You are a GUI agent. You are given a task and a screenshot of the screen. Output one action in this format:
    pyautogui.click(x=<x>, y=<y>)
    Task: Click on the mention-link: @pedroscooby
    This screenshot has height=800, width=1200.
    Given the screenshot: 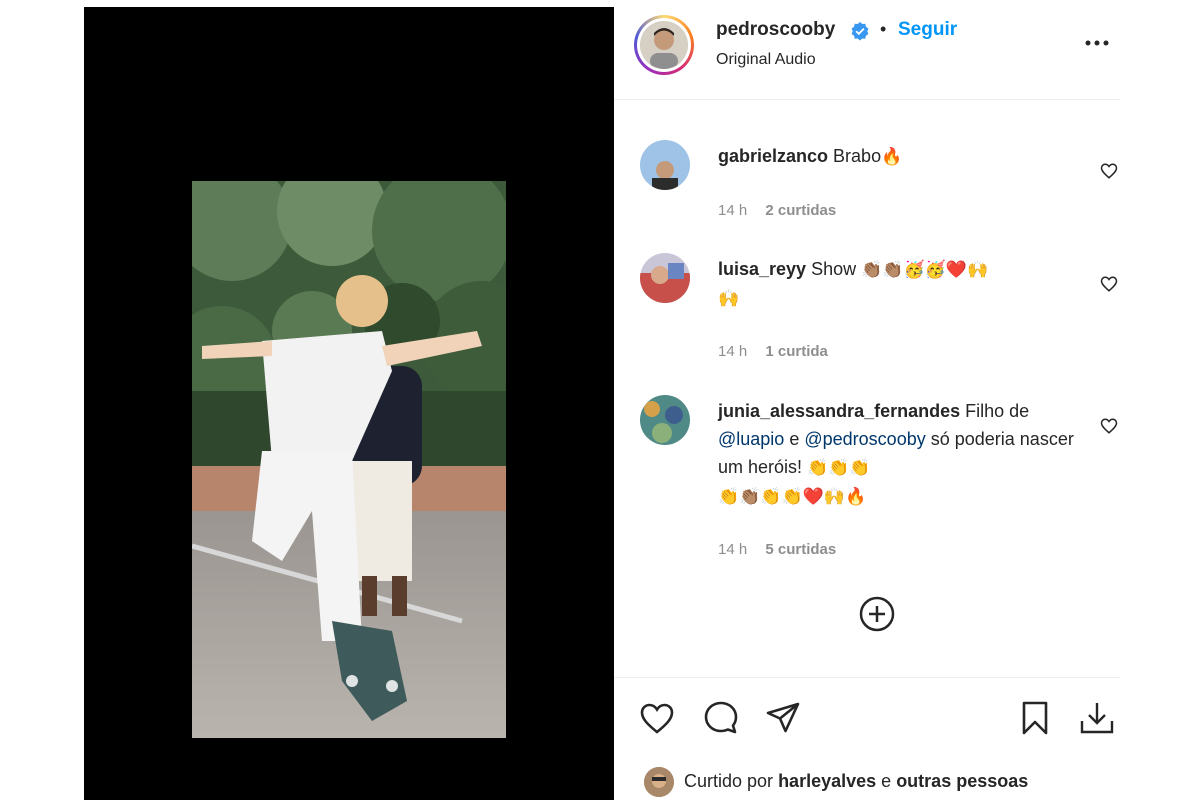 What is the action you would take?
    pyautogui.click(x=864, y=439)
    